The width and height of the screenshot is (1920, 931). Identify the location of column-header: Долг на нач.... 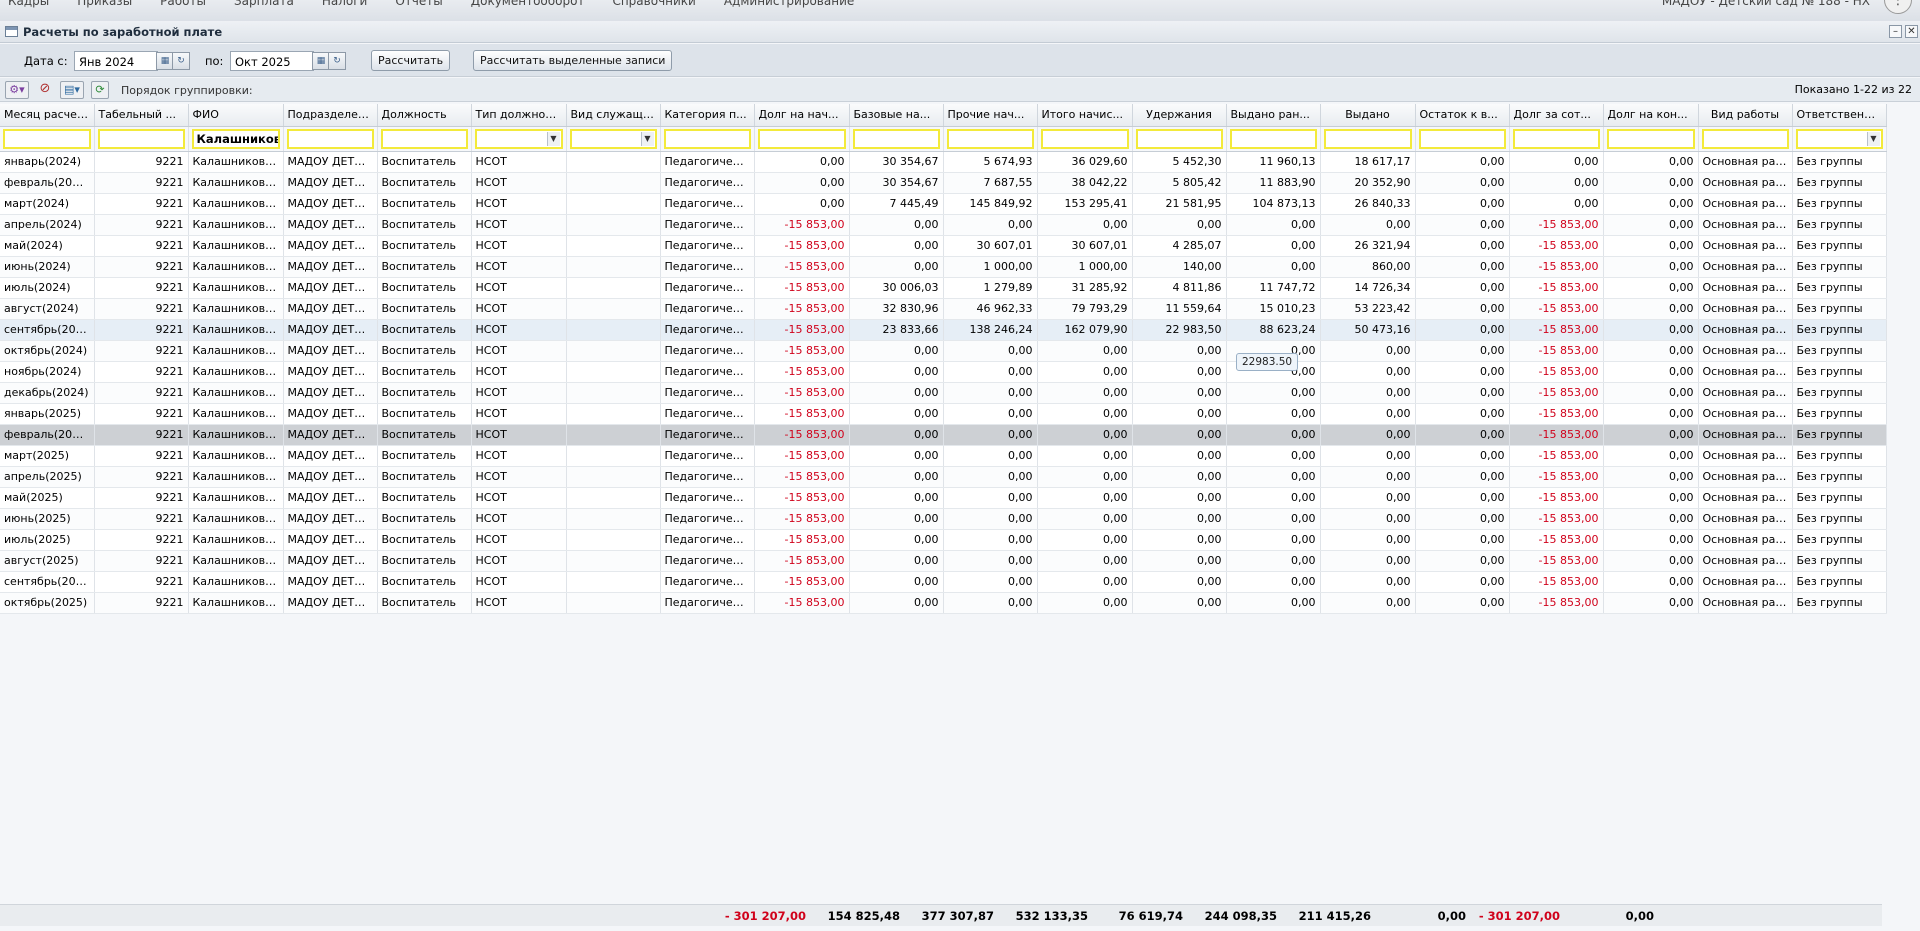
(802, 115).